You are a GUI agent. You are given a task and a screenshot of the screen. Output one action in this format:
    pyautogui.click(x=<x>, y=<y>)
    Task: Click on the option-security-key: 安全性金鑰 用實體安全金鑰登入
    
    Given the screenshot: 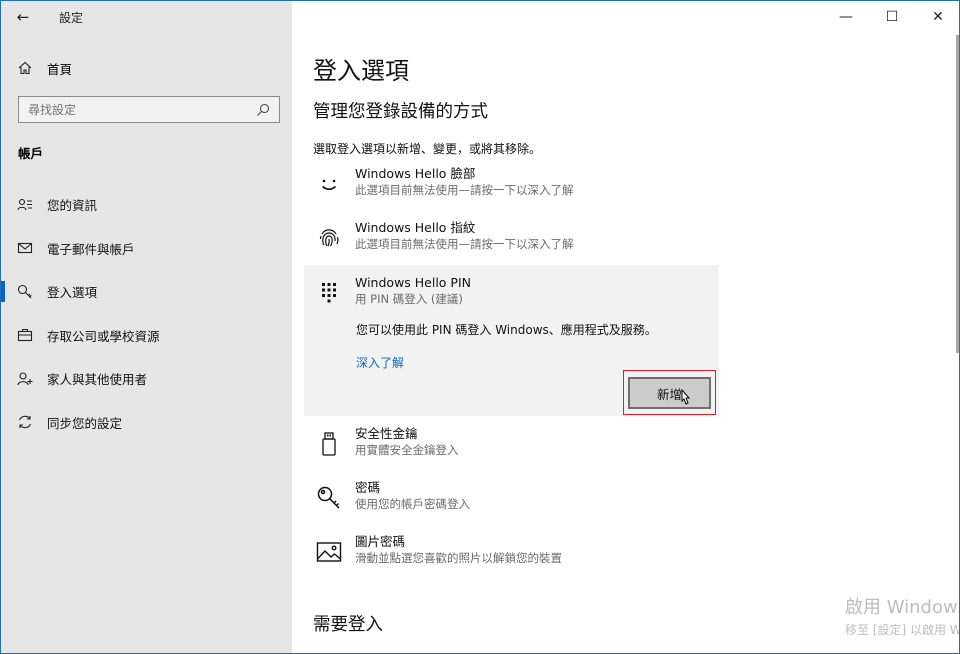 What is the action you would take?
    pyautogui.click(x=522, y=443)
    